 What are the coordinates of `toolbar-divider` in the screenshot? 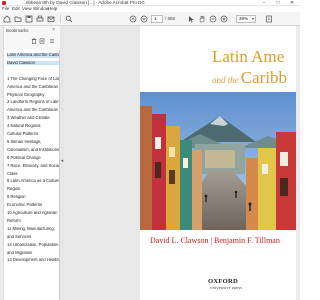 It's located at (60, 19).